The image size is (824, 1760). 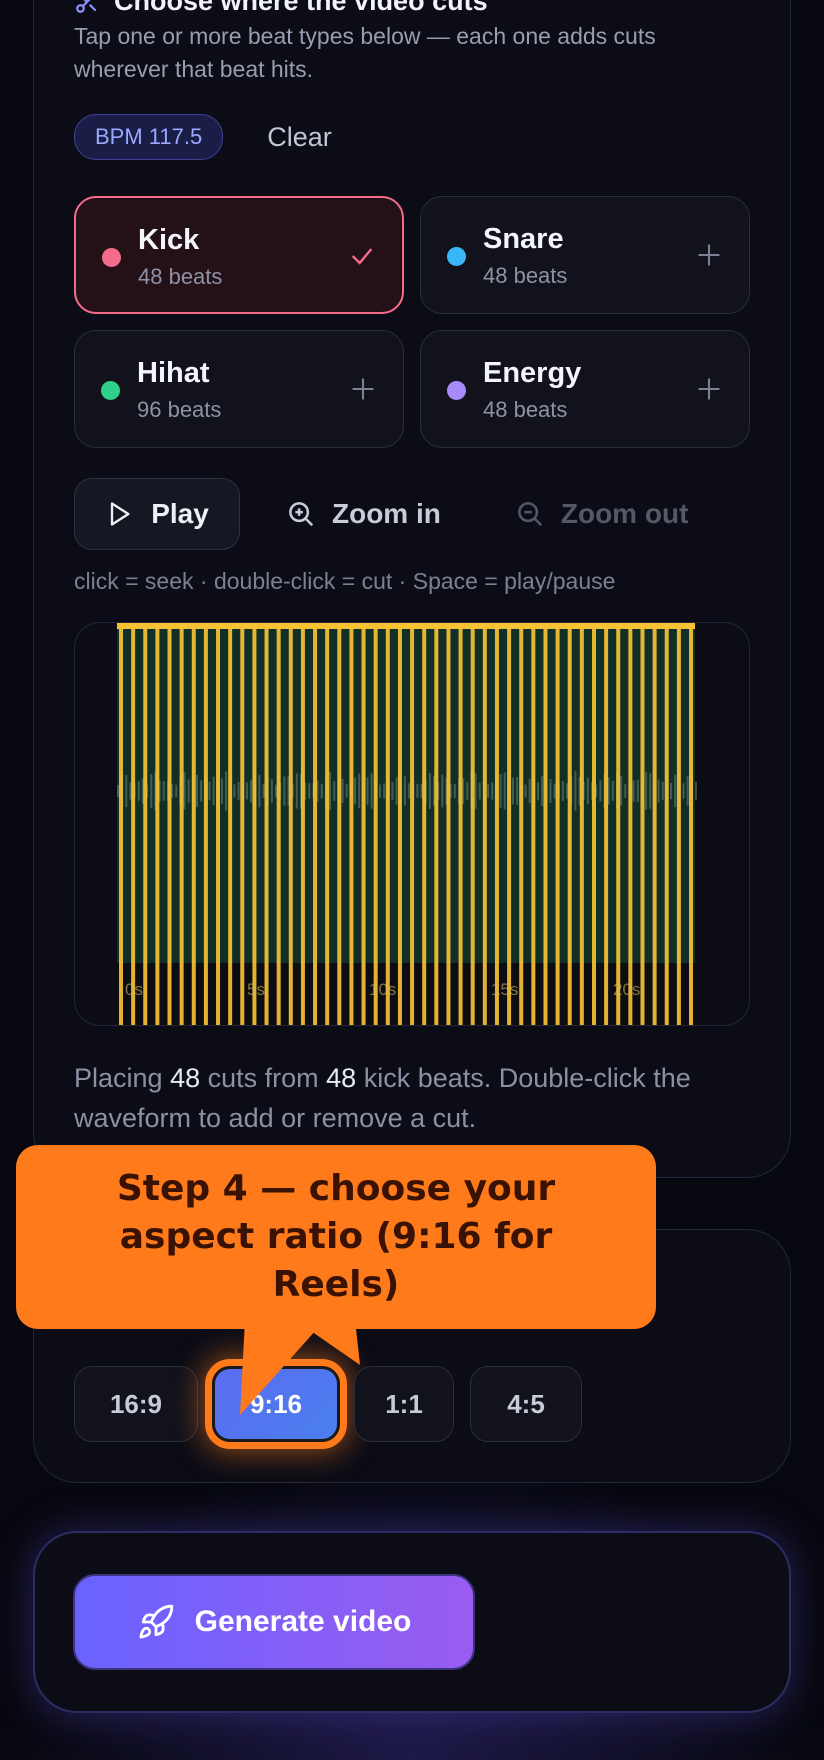 What do you see at coordinates (203, 137) in the screenshot?
I see `bpm-row: BPM 117.5 Clear` at bounding box center [203, 137].